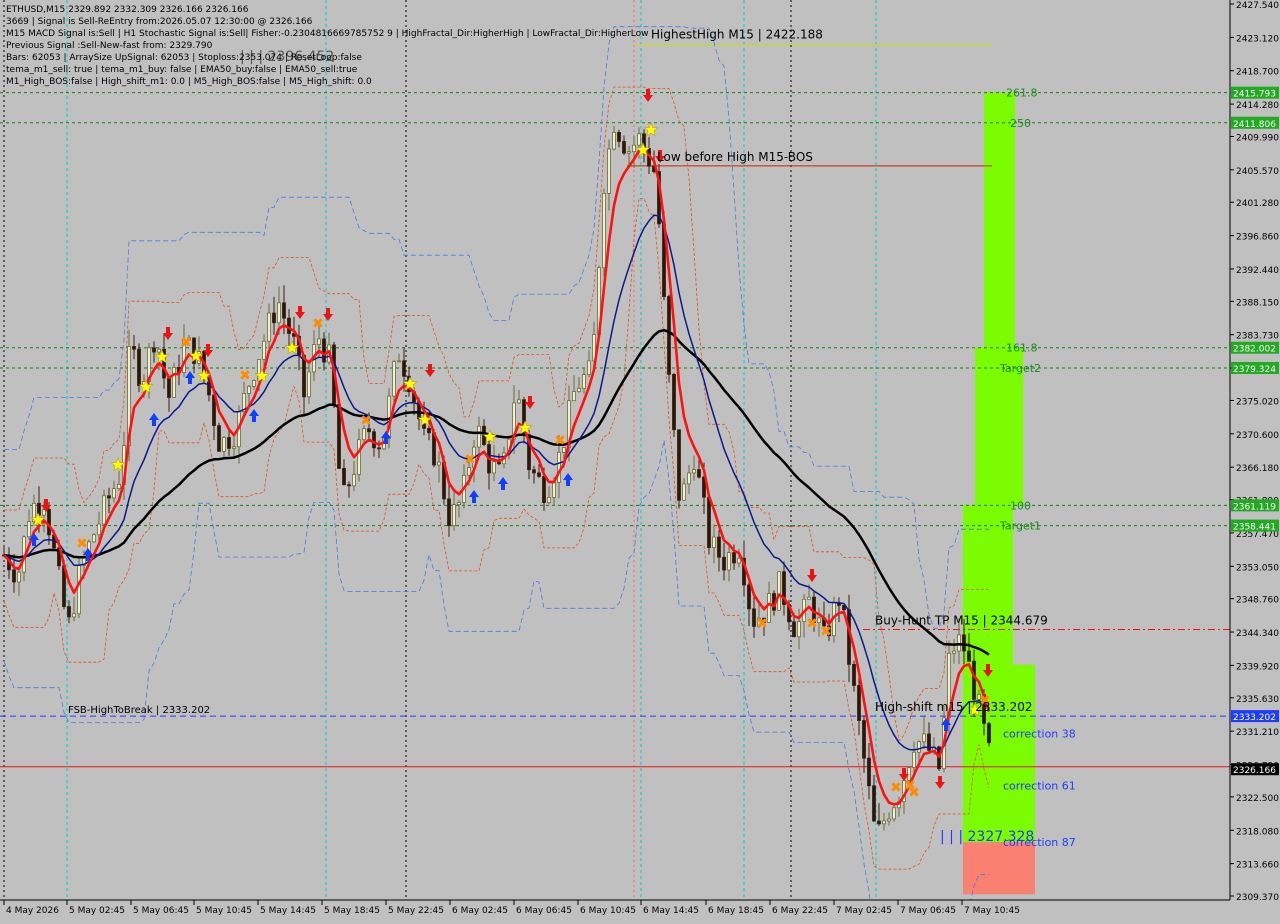 Image resolution: width=1280 pixels, height=924 pixels. What do you see at coordinates (1020, 368) in the screenshot?
I see `fib-label-target2: Target2` at bounding box center [1020, 368].